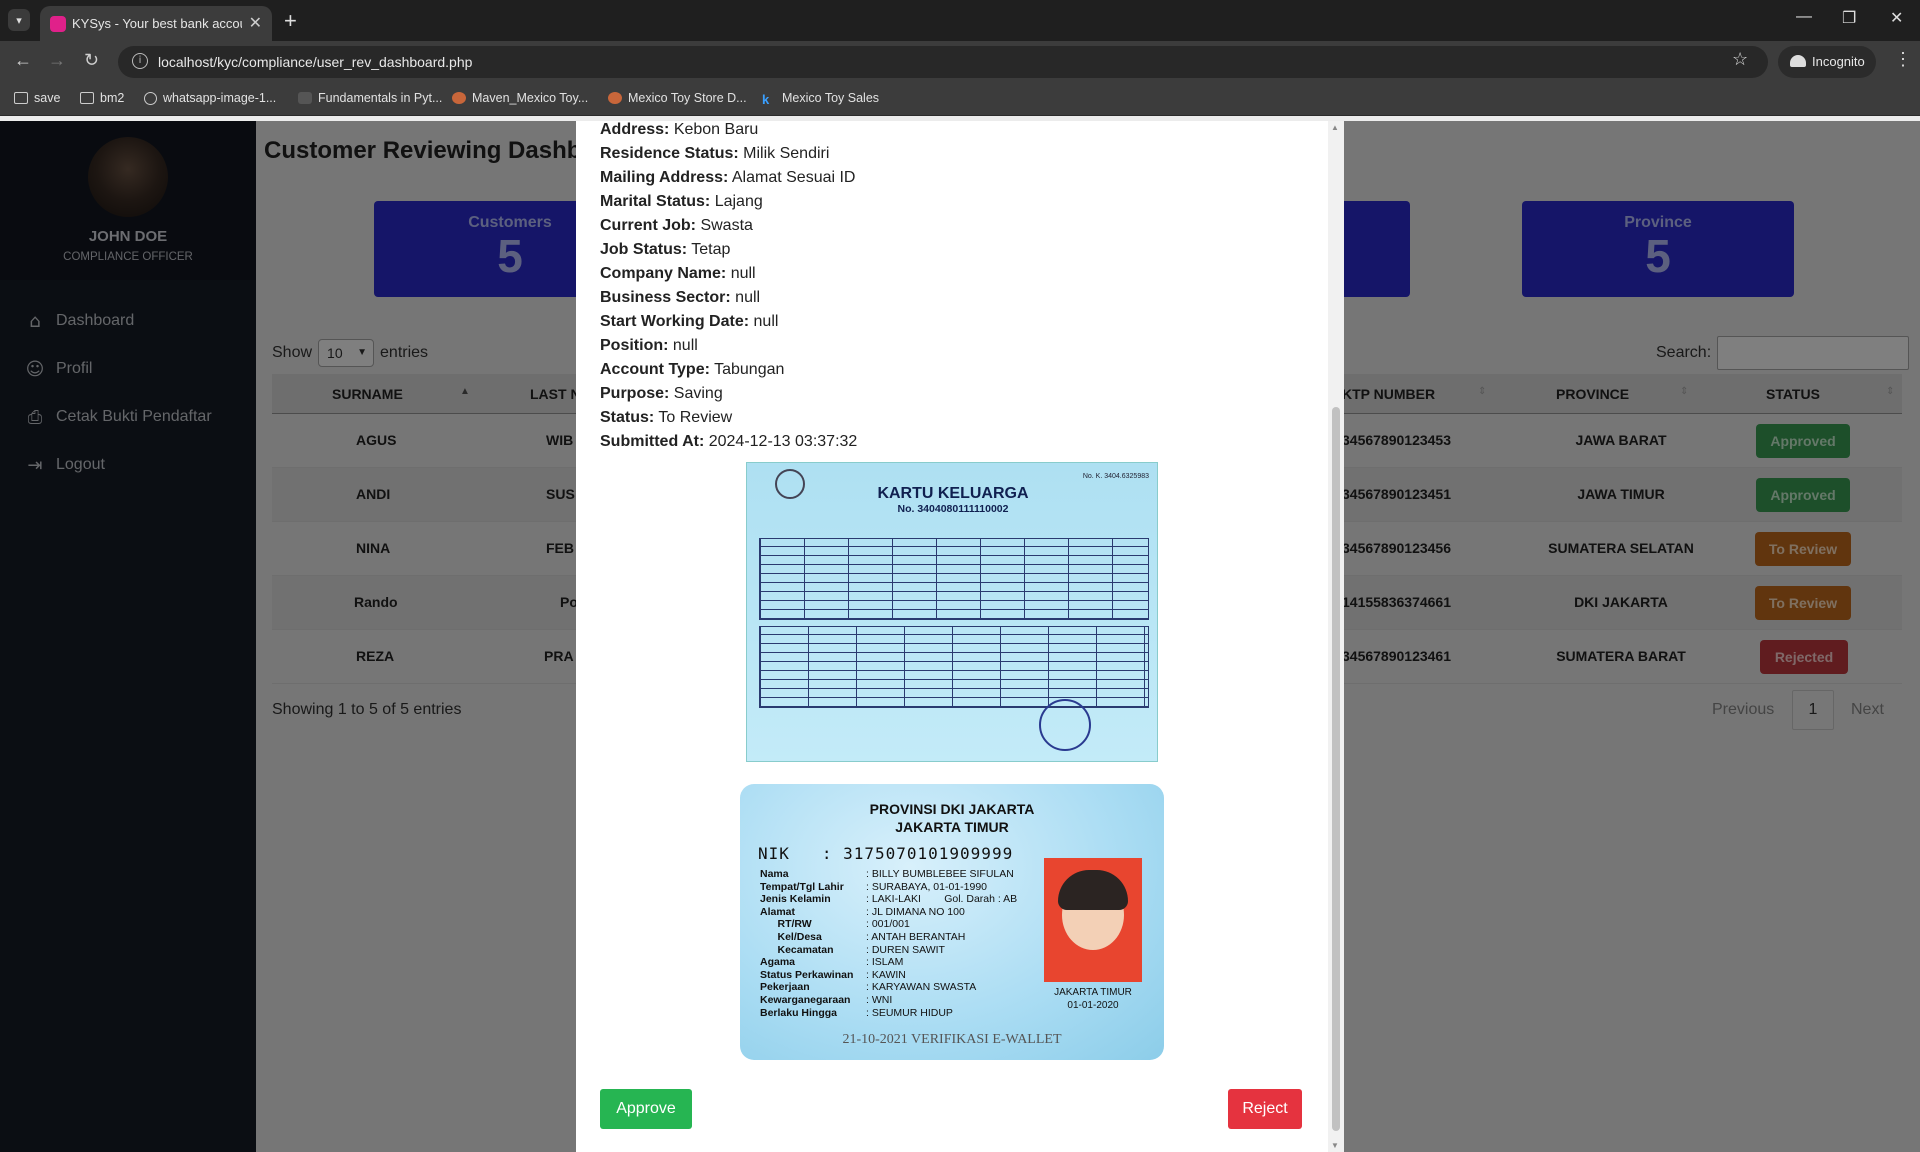 This screenshot has width=1920, height=1152. I want to click on ktp-row: RT/RW : 001/001, so click(888, 924).